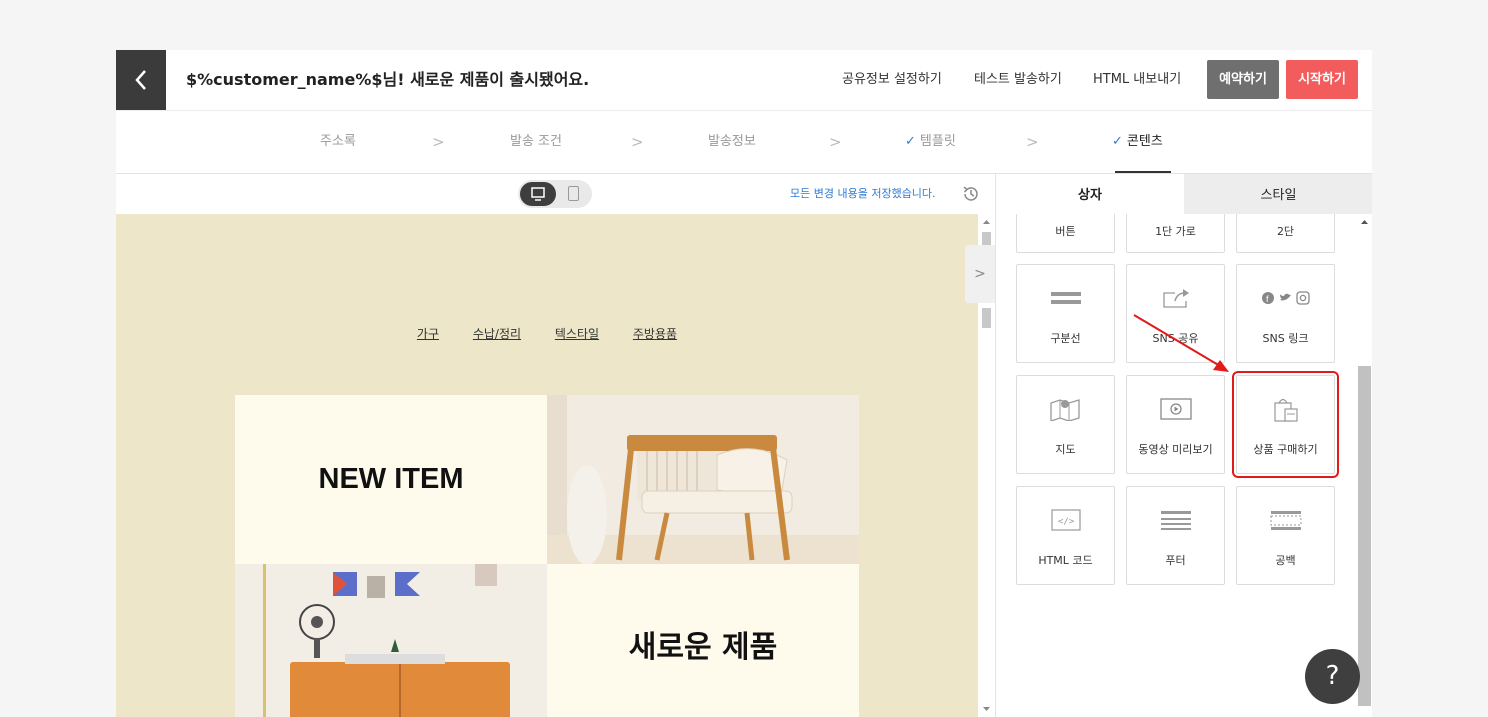 The image size is (1488, 717). I want to click on block-label: SNS 공유, so click(1175, 338).